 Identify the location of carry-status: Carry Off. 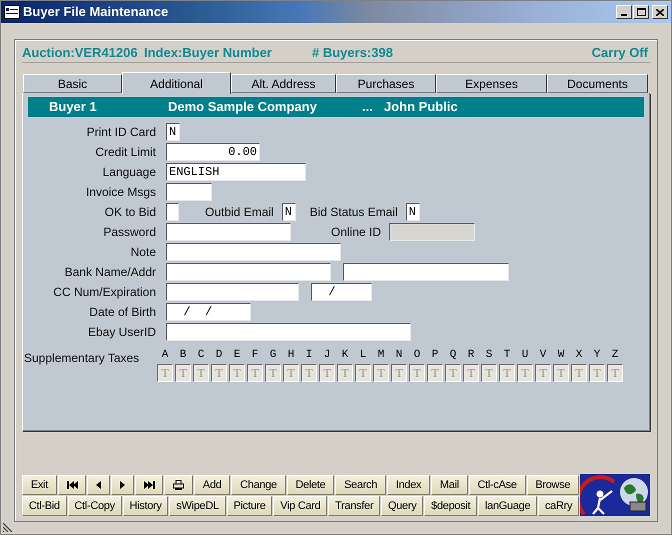
(620, 53).